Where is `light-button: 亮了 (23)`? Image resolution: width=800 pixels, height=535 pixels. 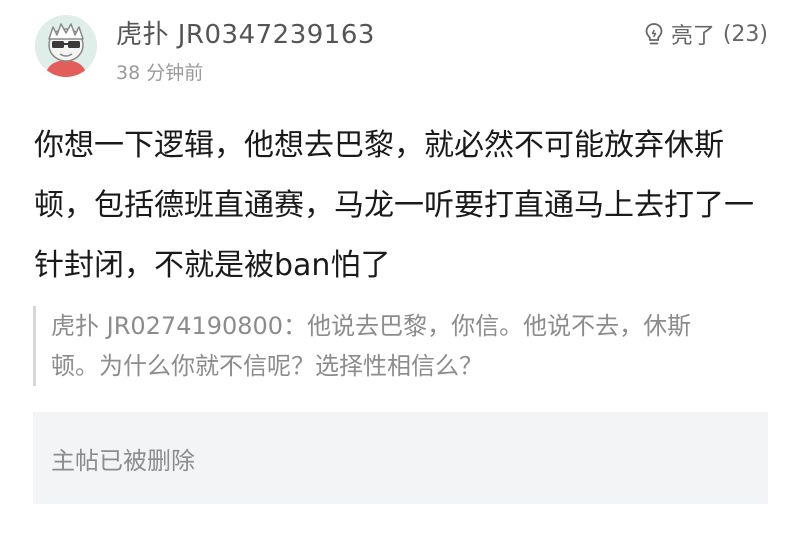 light-button: 亮了 (23) is located at coordinates (706, 34).